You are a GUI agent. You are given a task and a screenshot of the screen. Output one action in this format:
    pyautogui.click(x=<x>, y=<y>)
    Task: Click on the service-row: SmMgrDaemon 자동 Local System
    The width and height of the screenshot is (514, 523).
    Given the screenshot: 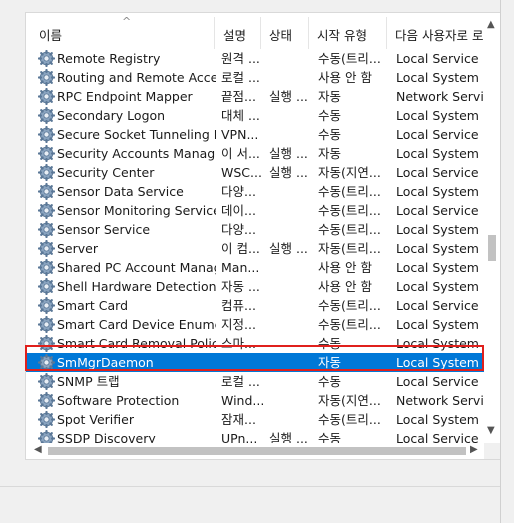 What is the action you would take?
    pyautogui.click(x=255, y=362)
    